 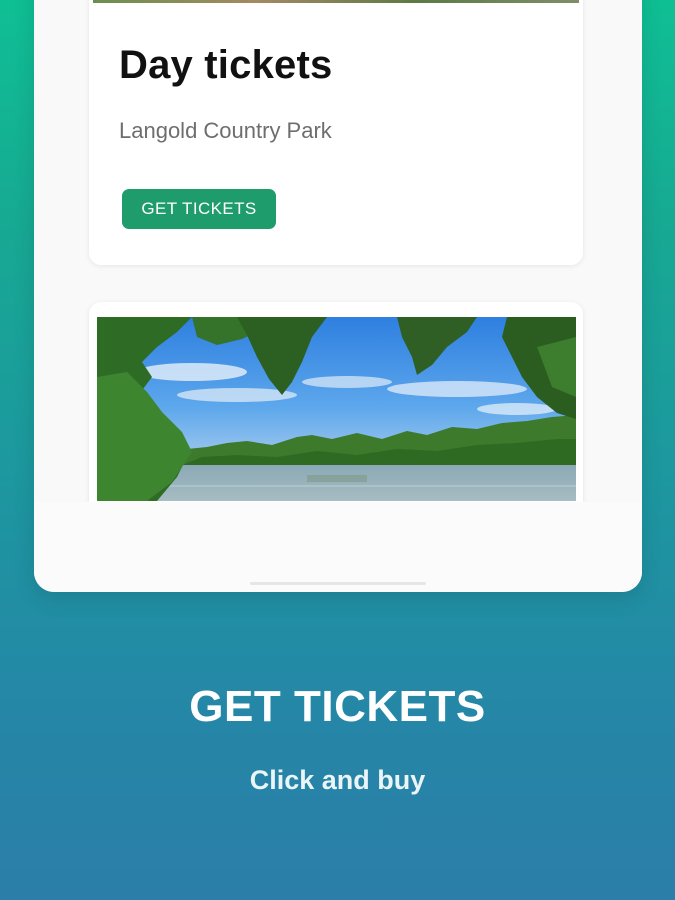 What do you see at coordinates (338, 547) in the screenshot?
I see `home-bar-area` at bounding box center [338, 547].